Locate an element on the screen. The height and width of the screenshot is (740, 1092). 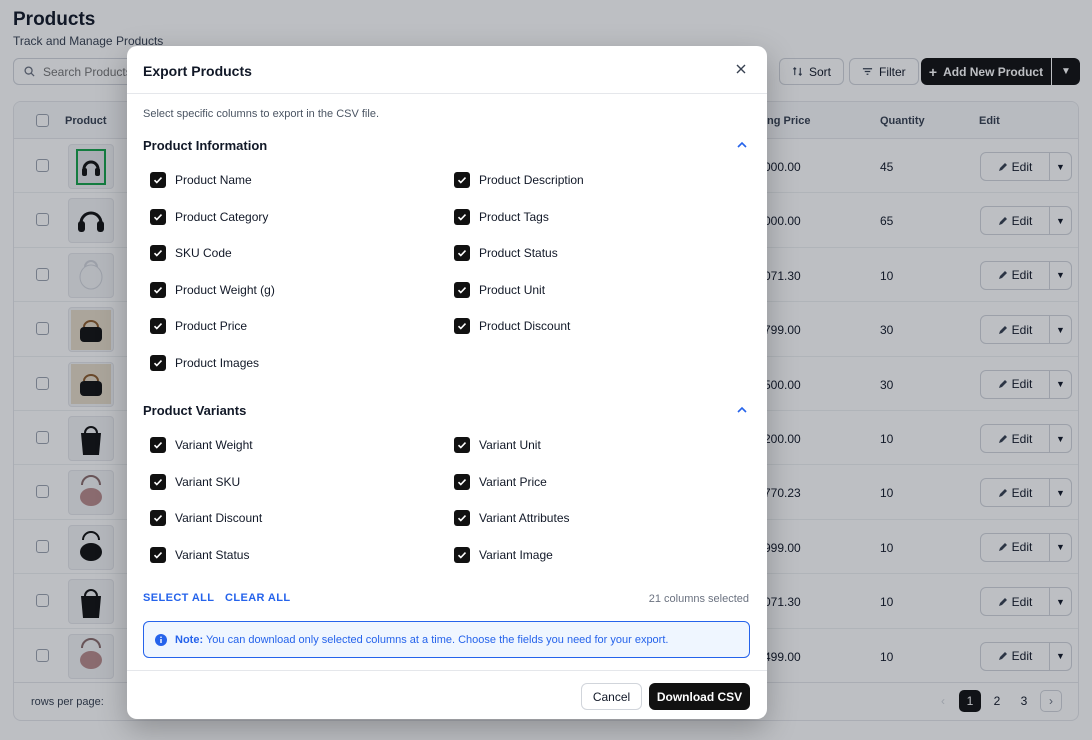
close-button is located at coordinates (741, 69).